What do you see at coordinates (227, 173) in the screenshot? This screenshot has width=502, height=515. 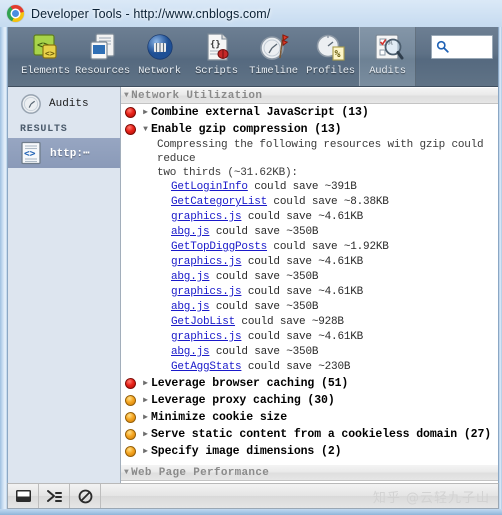 I see `gzip-detail-line-2: two thirds (~31.62KB):` at bounding box center [227, 173].